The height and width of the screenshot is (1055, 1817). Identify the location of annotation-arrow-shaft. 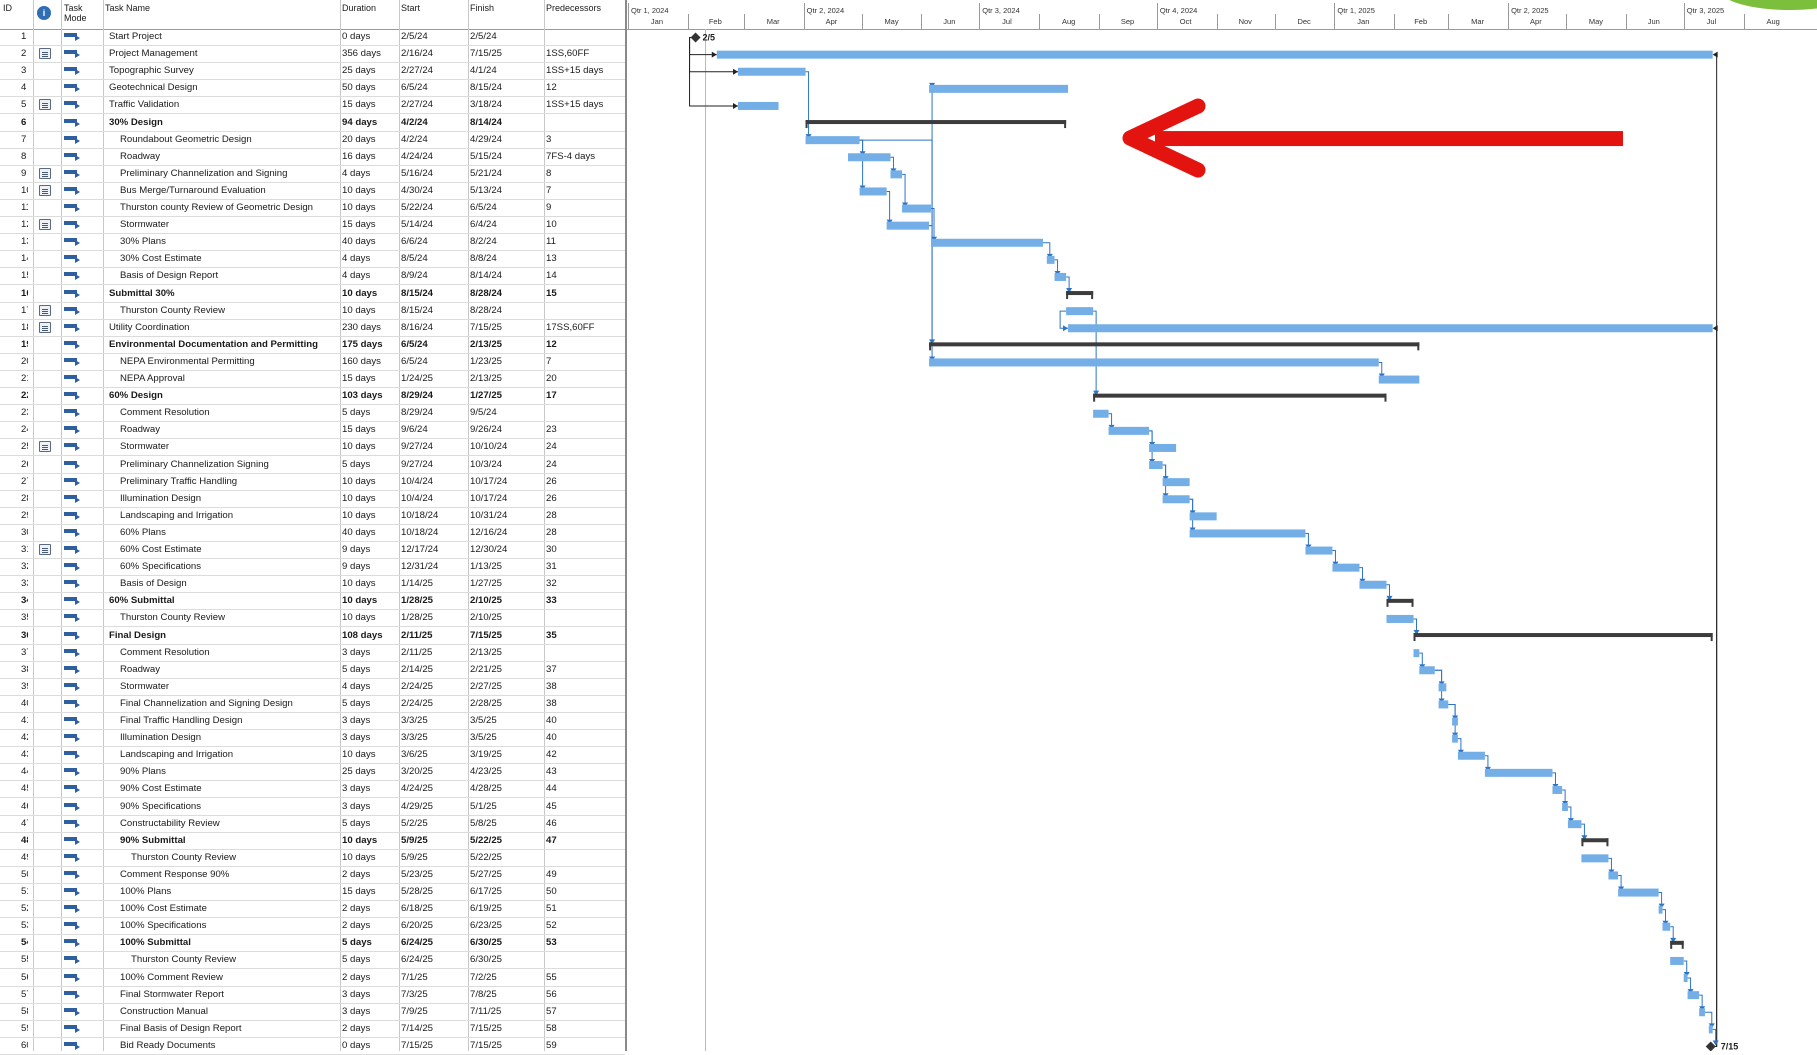
(1389, 139).